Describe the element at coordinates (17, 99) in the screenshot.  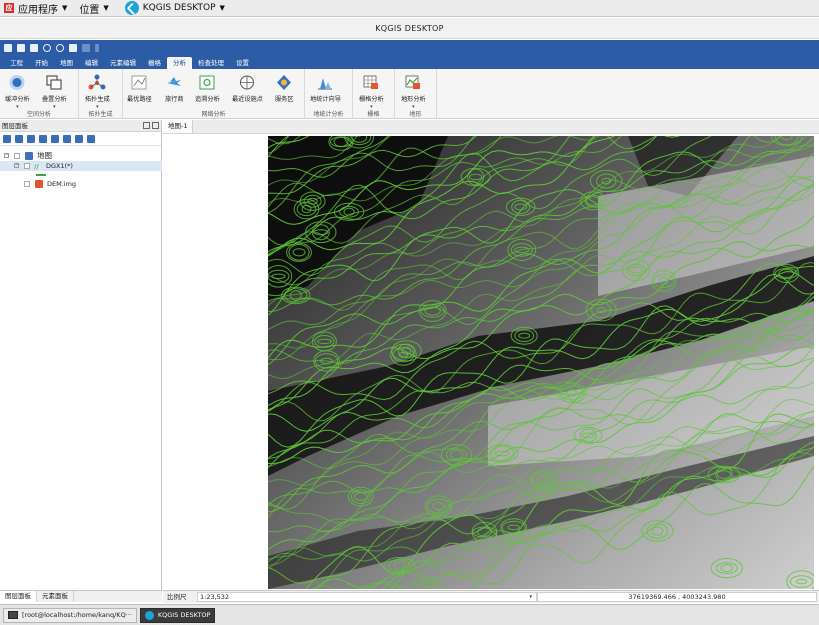
I see `buffer-analysis-label: 缓冲分析` at that location.